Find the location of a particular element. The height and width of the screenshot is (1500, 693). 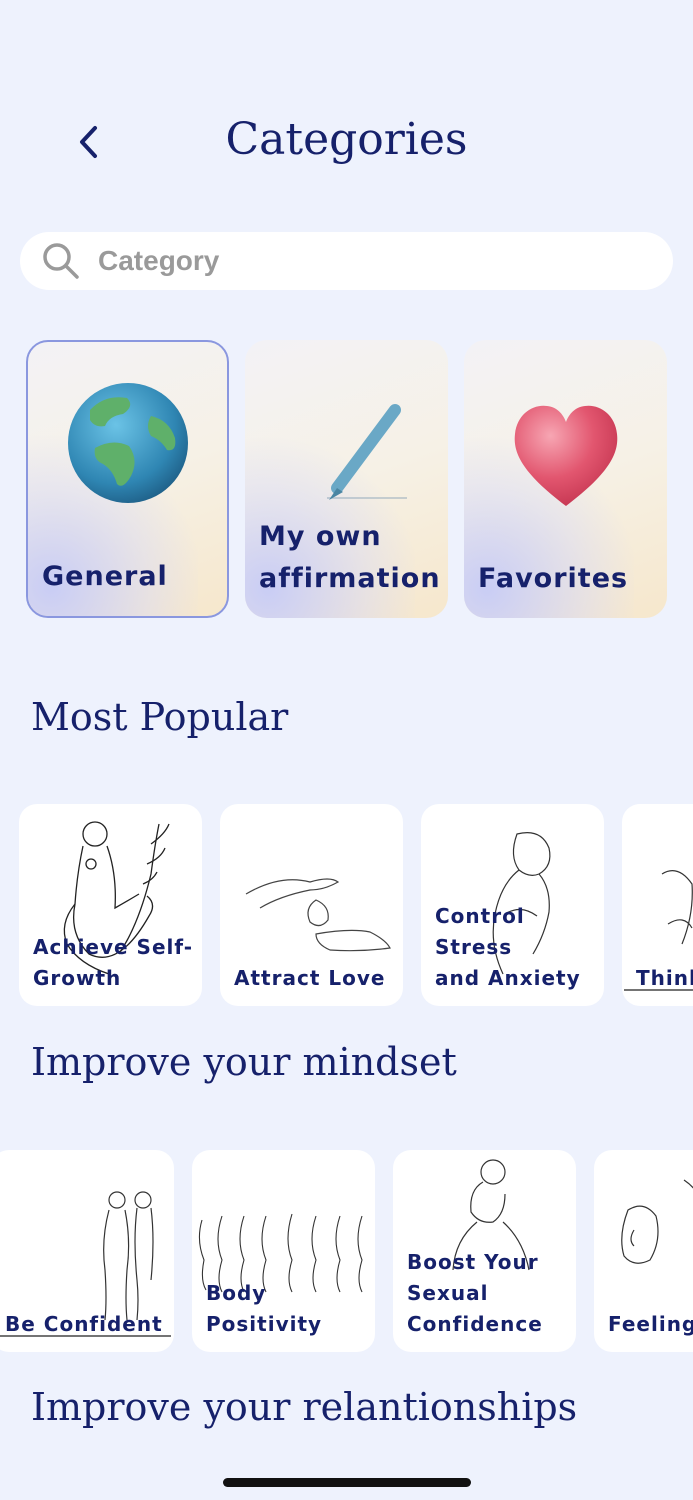

header: Categories is located at coordinates (346, 143).